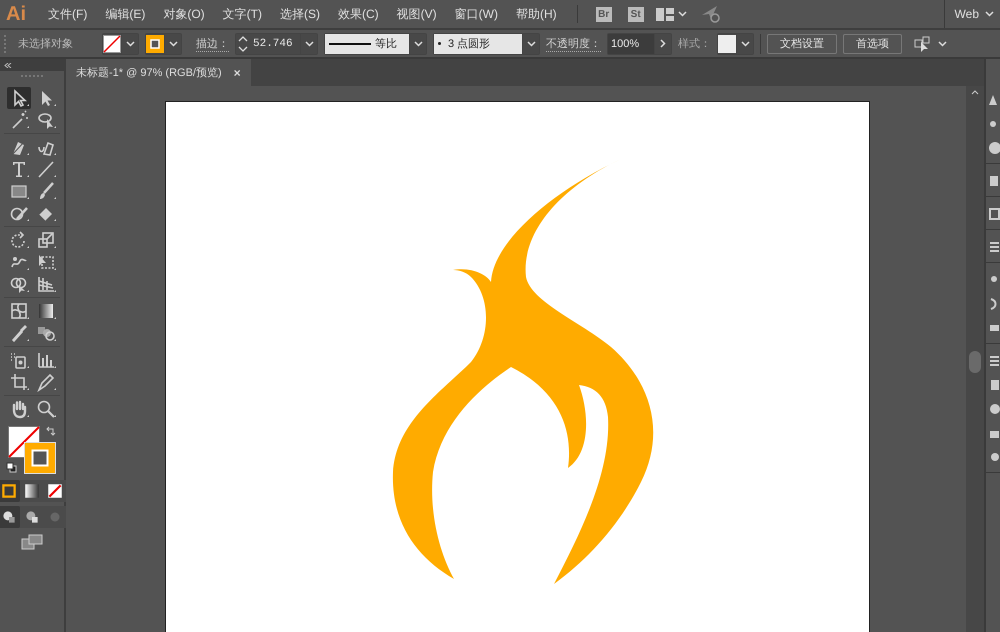 This screenshot has height=632, width=1000. I want to click on workspace-label: Web, so click(966, 14).